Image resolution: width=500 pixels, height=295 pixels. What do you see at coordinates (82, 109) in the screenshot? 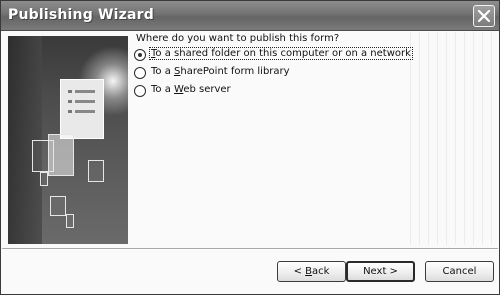
I see `form-document-graphic` at bounding box center [82, 109].